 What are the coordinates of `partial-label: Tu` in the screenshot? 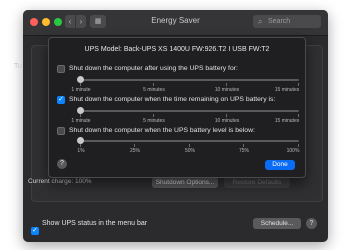 It's located at (18, 66).